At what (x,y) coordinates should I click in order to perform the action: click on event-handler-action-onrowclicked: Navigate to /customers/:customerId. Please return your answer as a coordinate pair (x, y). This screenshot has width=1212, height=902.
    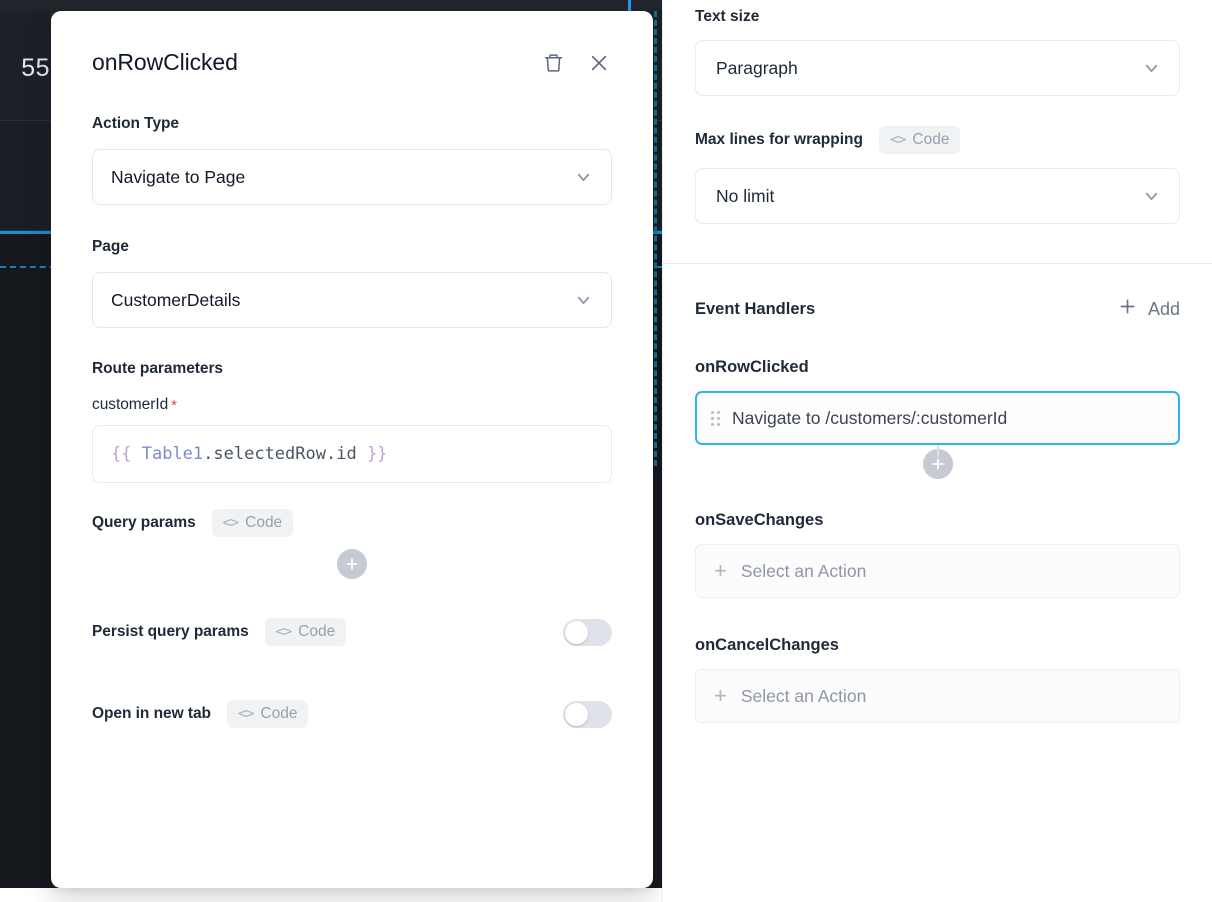
    Looking at the image, I should click on (937, 418).